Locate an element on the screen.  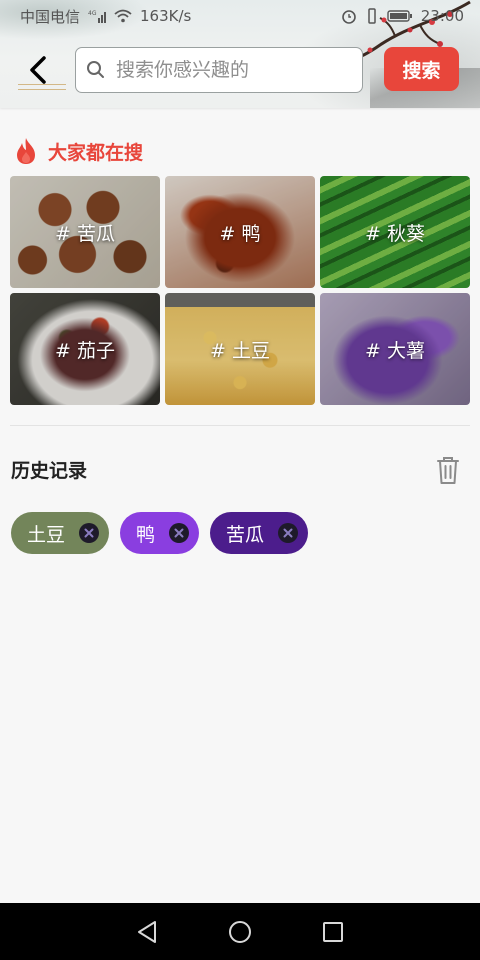
network-speed: 163K/s is located at coordinates (166, 16).